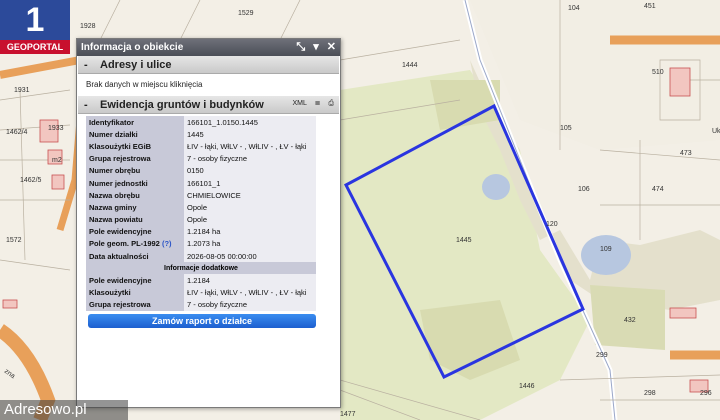  What do you see at coordinates (246, 13) in the screenshot?
I see `parcel-label: 1529` at bounding box center [246, 13].